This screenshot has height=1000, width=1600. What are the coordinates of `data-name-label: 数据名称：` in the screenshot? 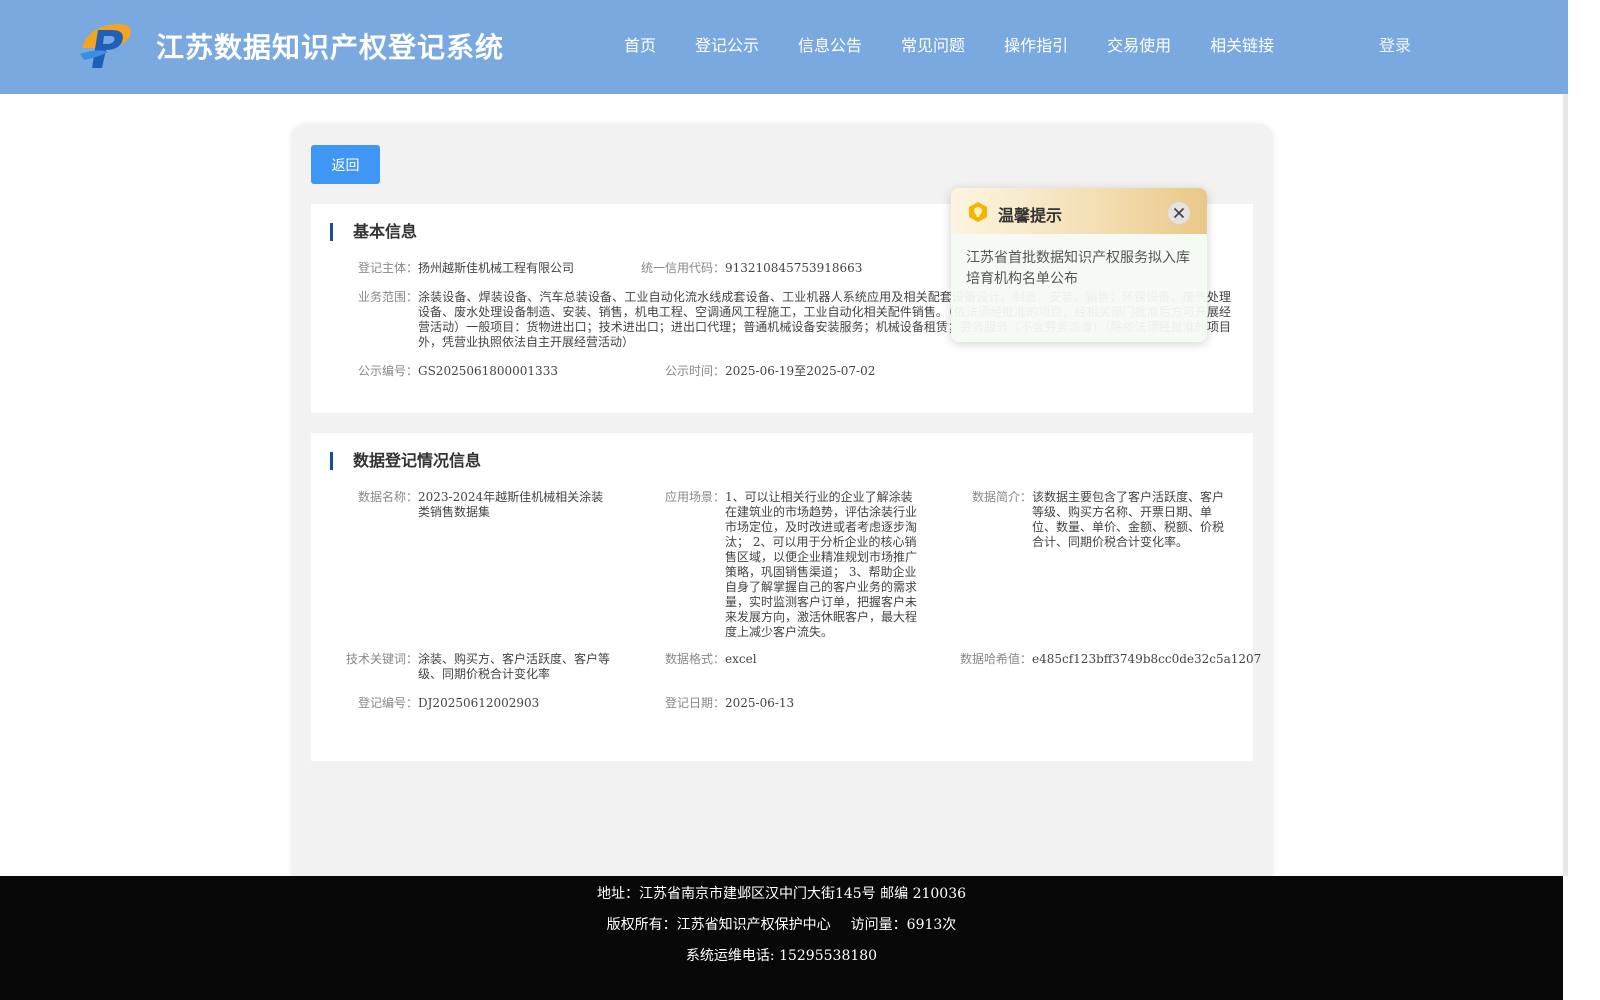 It's located at (387, 497).